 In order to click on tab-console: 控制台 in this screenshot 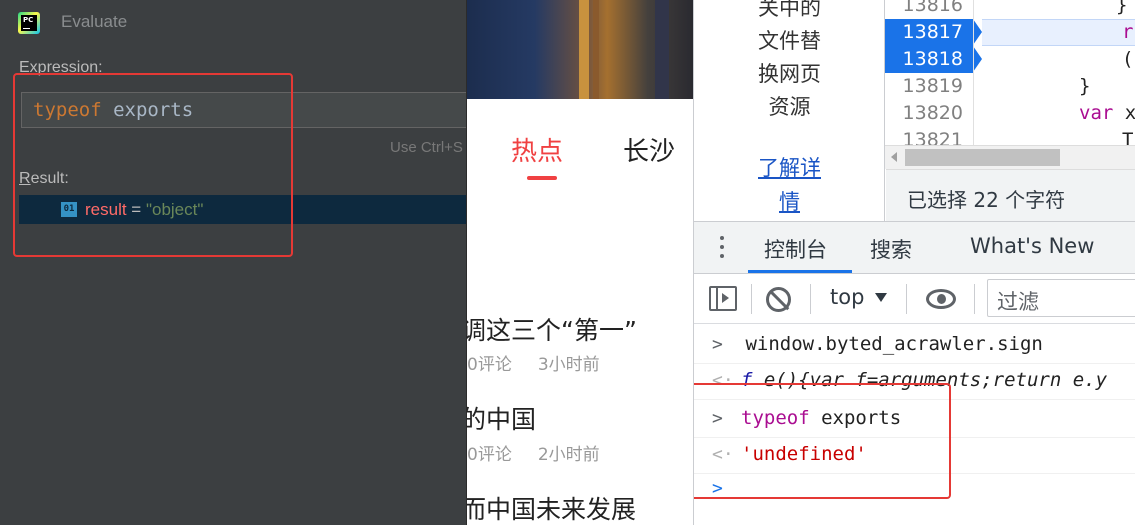, I will do `click(795, 249)`.